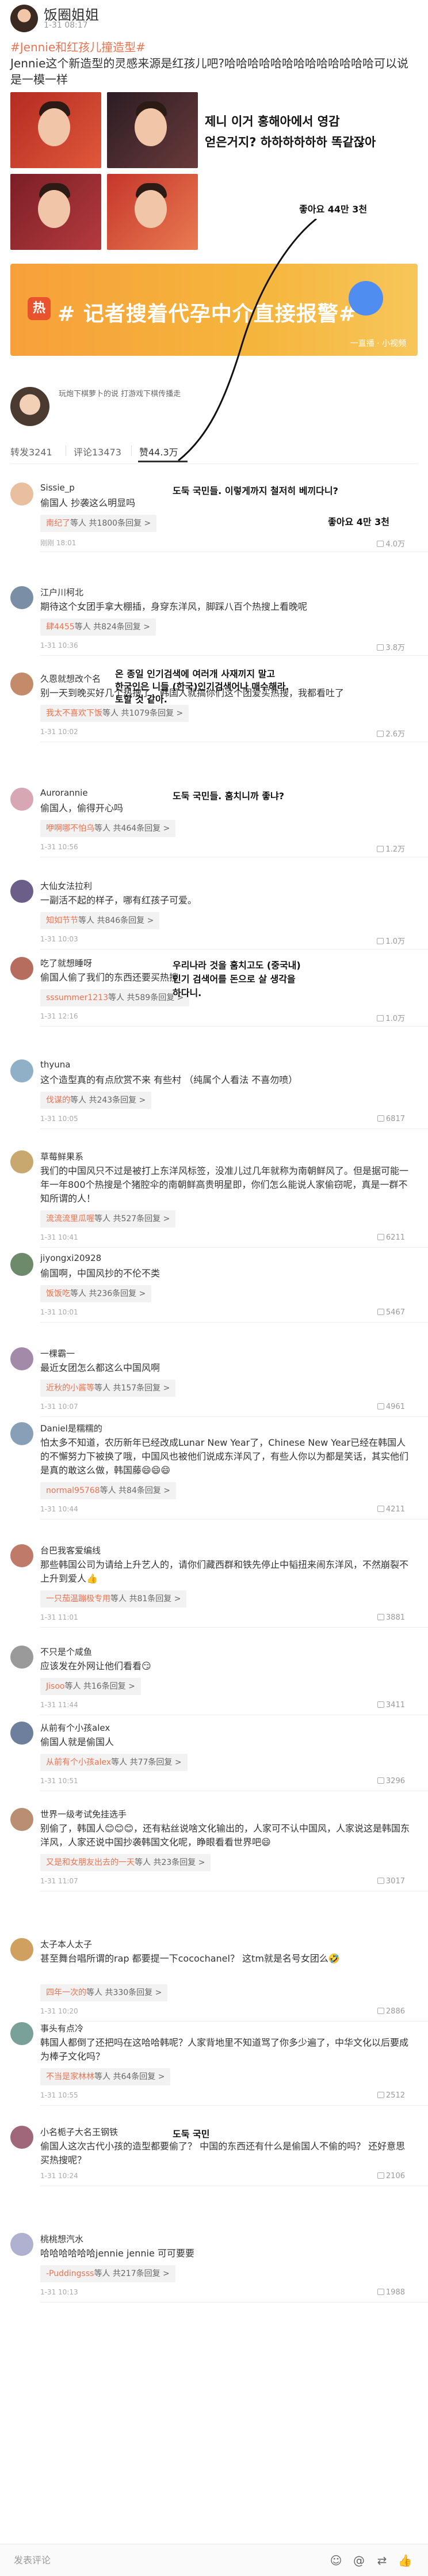 Image resolution: width=428 pixels, height=2576 pixels. What do you see at coordinates (160, 2560) in the screenshot?
I see `comment-input: 发表评论` at bounding box center [160, 2560].